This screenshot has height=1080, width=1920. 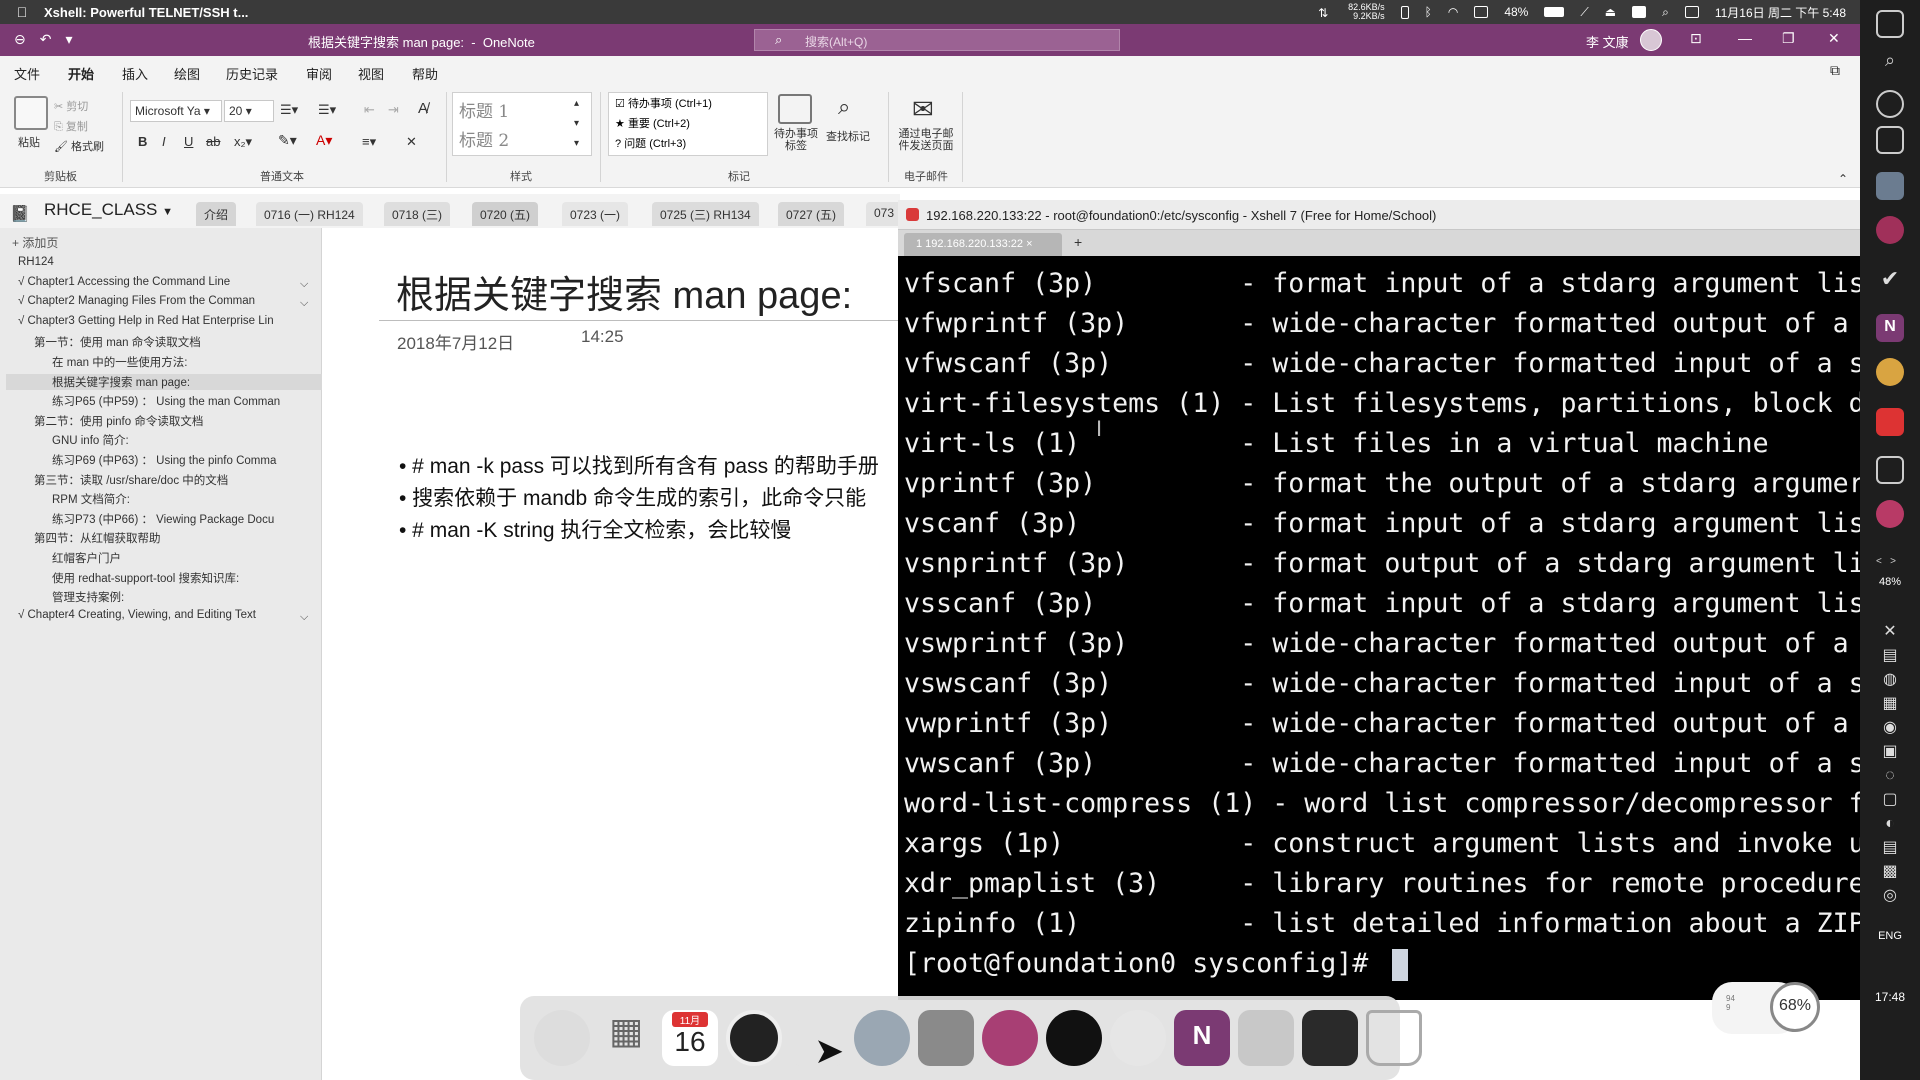 What do you see at coordinates (20, 214) in the screenshot?
I see `notebook-icon: 📓` at bounding box center [20, 214].